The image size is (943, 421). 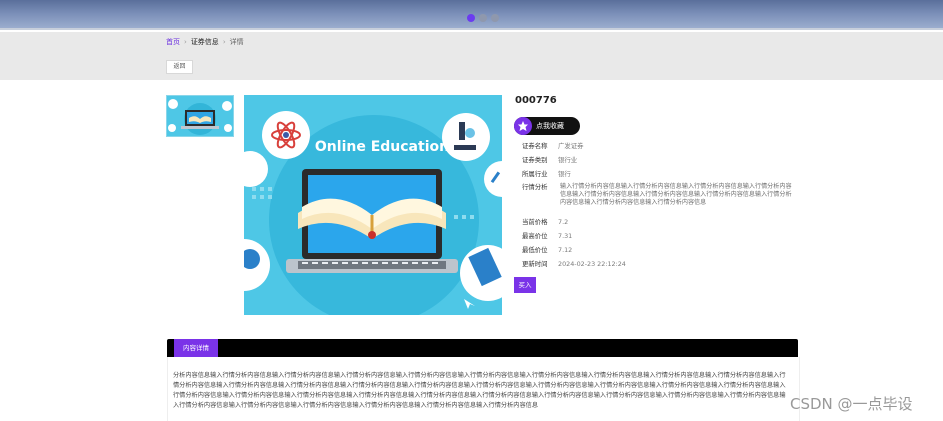 What do you see at coordinates (565, 236) in the screenshot?
I see `field-value: 7.31` at bounding box center [565, 236].